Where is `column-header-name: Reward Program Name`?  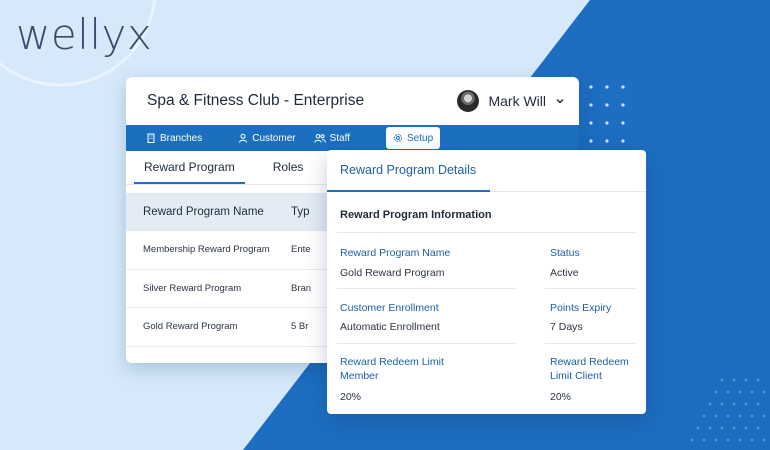 column-header-name: Reward Program Name is located at coordinates (208, 212).